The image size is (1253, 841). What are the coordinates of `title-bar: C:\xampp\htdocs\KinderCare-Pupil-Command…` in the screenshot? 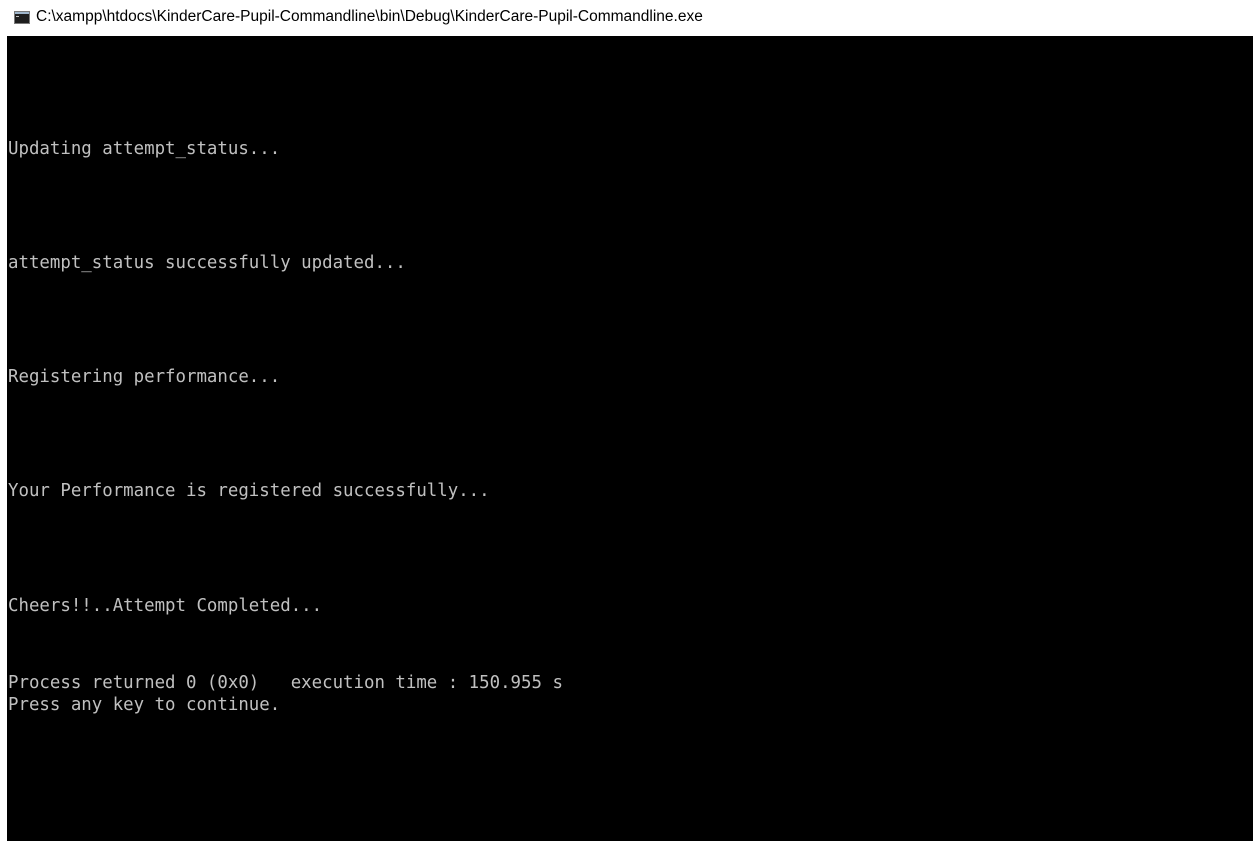 It's located at (626, 18).